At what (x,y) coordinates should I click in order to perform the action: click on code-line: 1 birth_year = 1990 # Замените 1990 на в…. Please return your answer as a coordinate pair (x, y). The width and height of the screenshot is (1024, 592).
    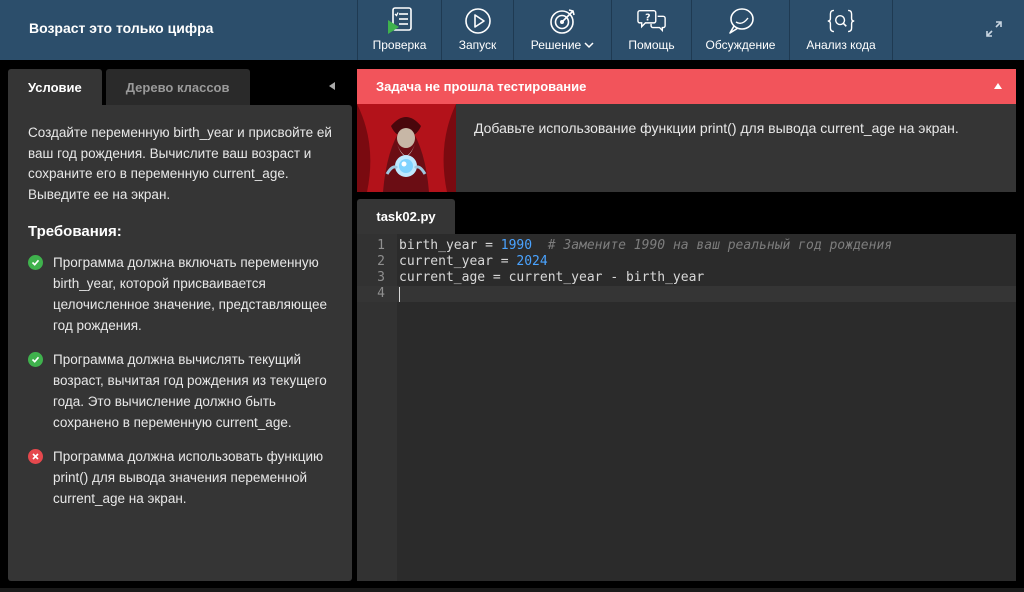
    Looking at the image, I should click on (686, 246).